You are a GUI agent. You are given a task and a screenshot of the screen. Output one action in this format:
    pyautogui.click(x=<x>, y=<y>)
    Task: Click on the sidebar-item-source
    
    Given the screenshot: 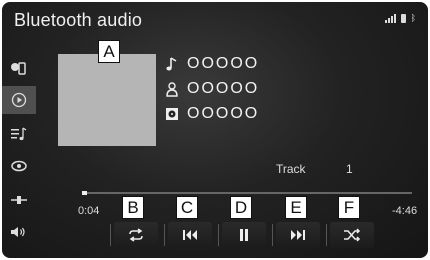 What is the action you would take?
    pyautogui.click(x=19, y=68)
    